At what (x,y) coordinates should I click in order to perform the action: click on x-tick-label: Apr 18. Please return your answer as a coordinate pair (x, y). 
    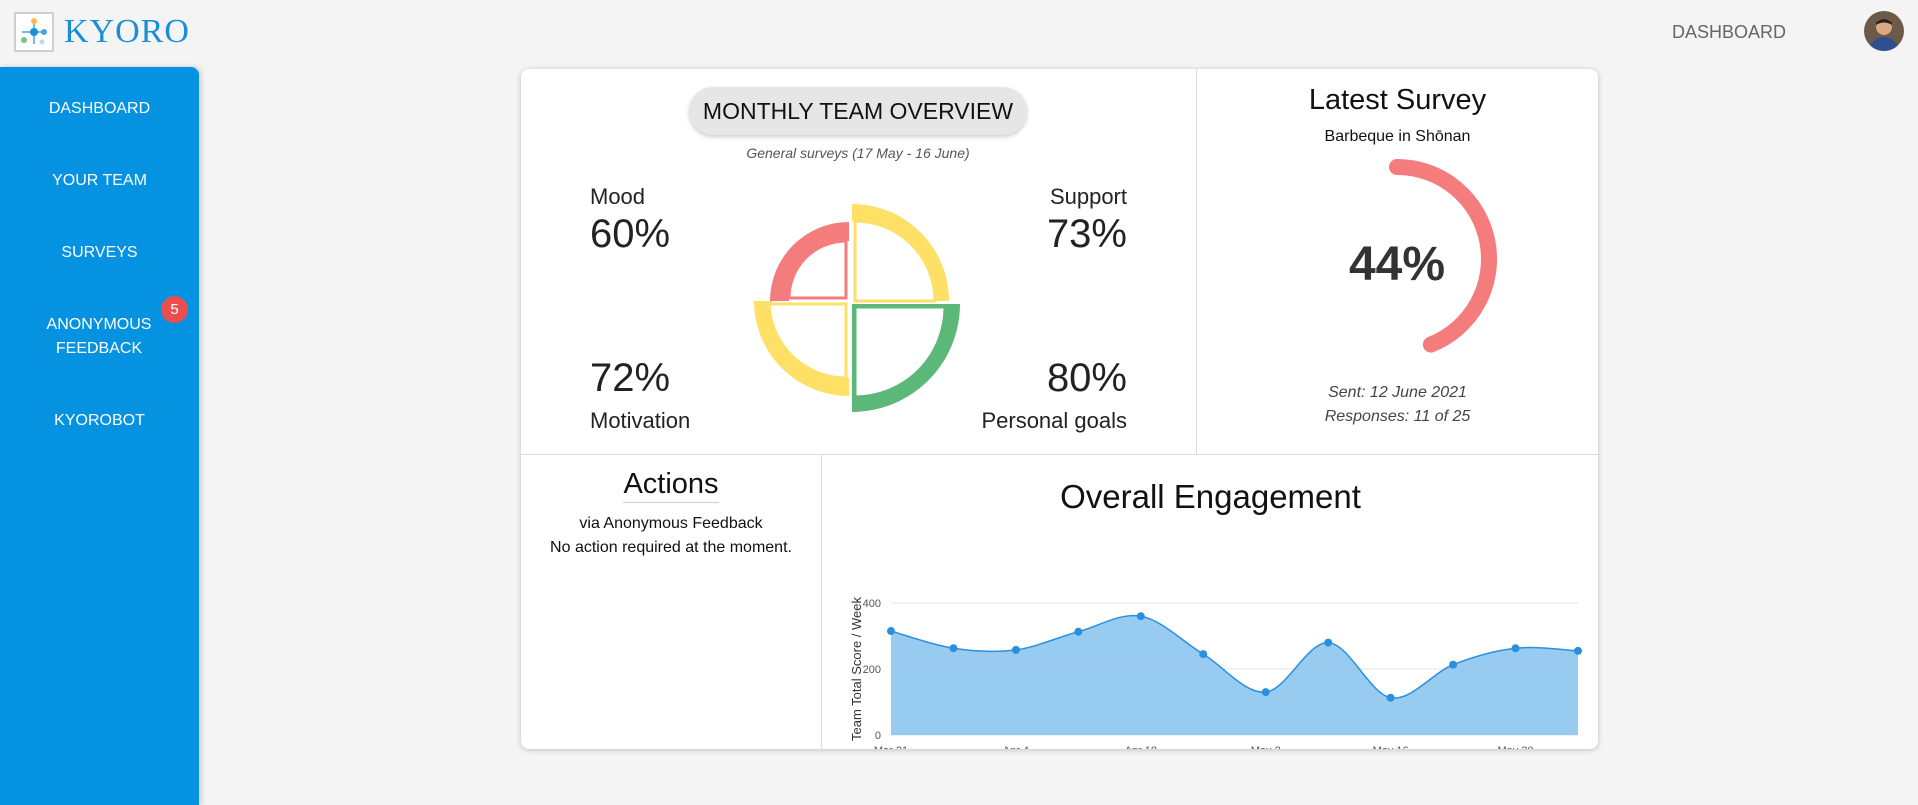
    Looking at the image, I should click on (1141, 747).